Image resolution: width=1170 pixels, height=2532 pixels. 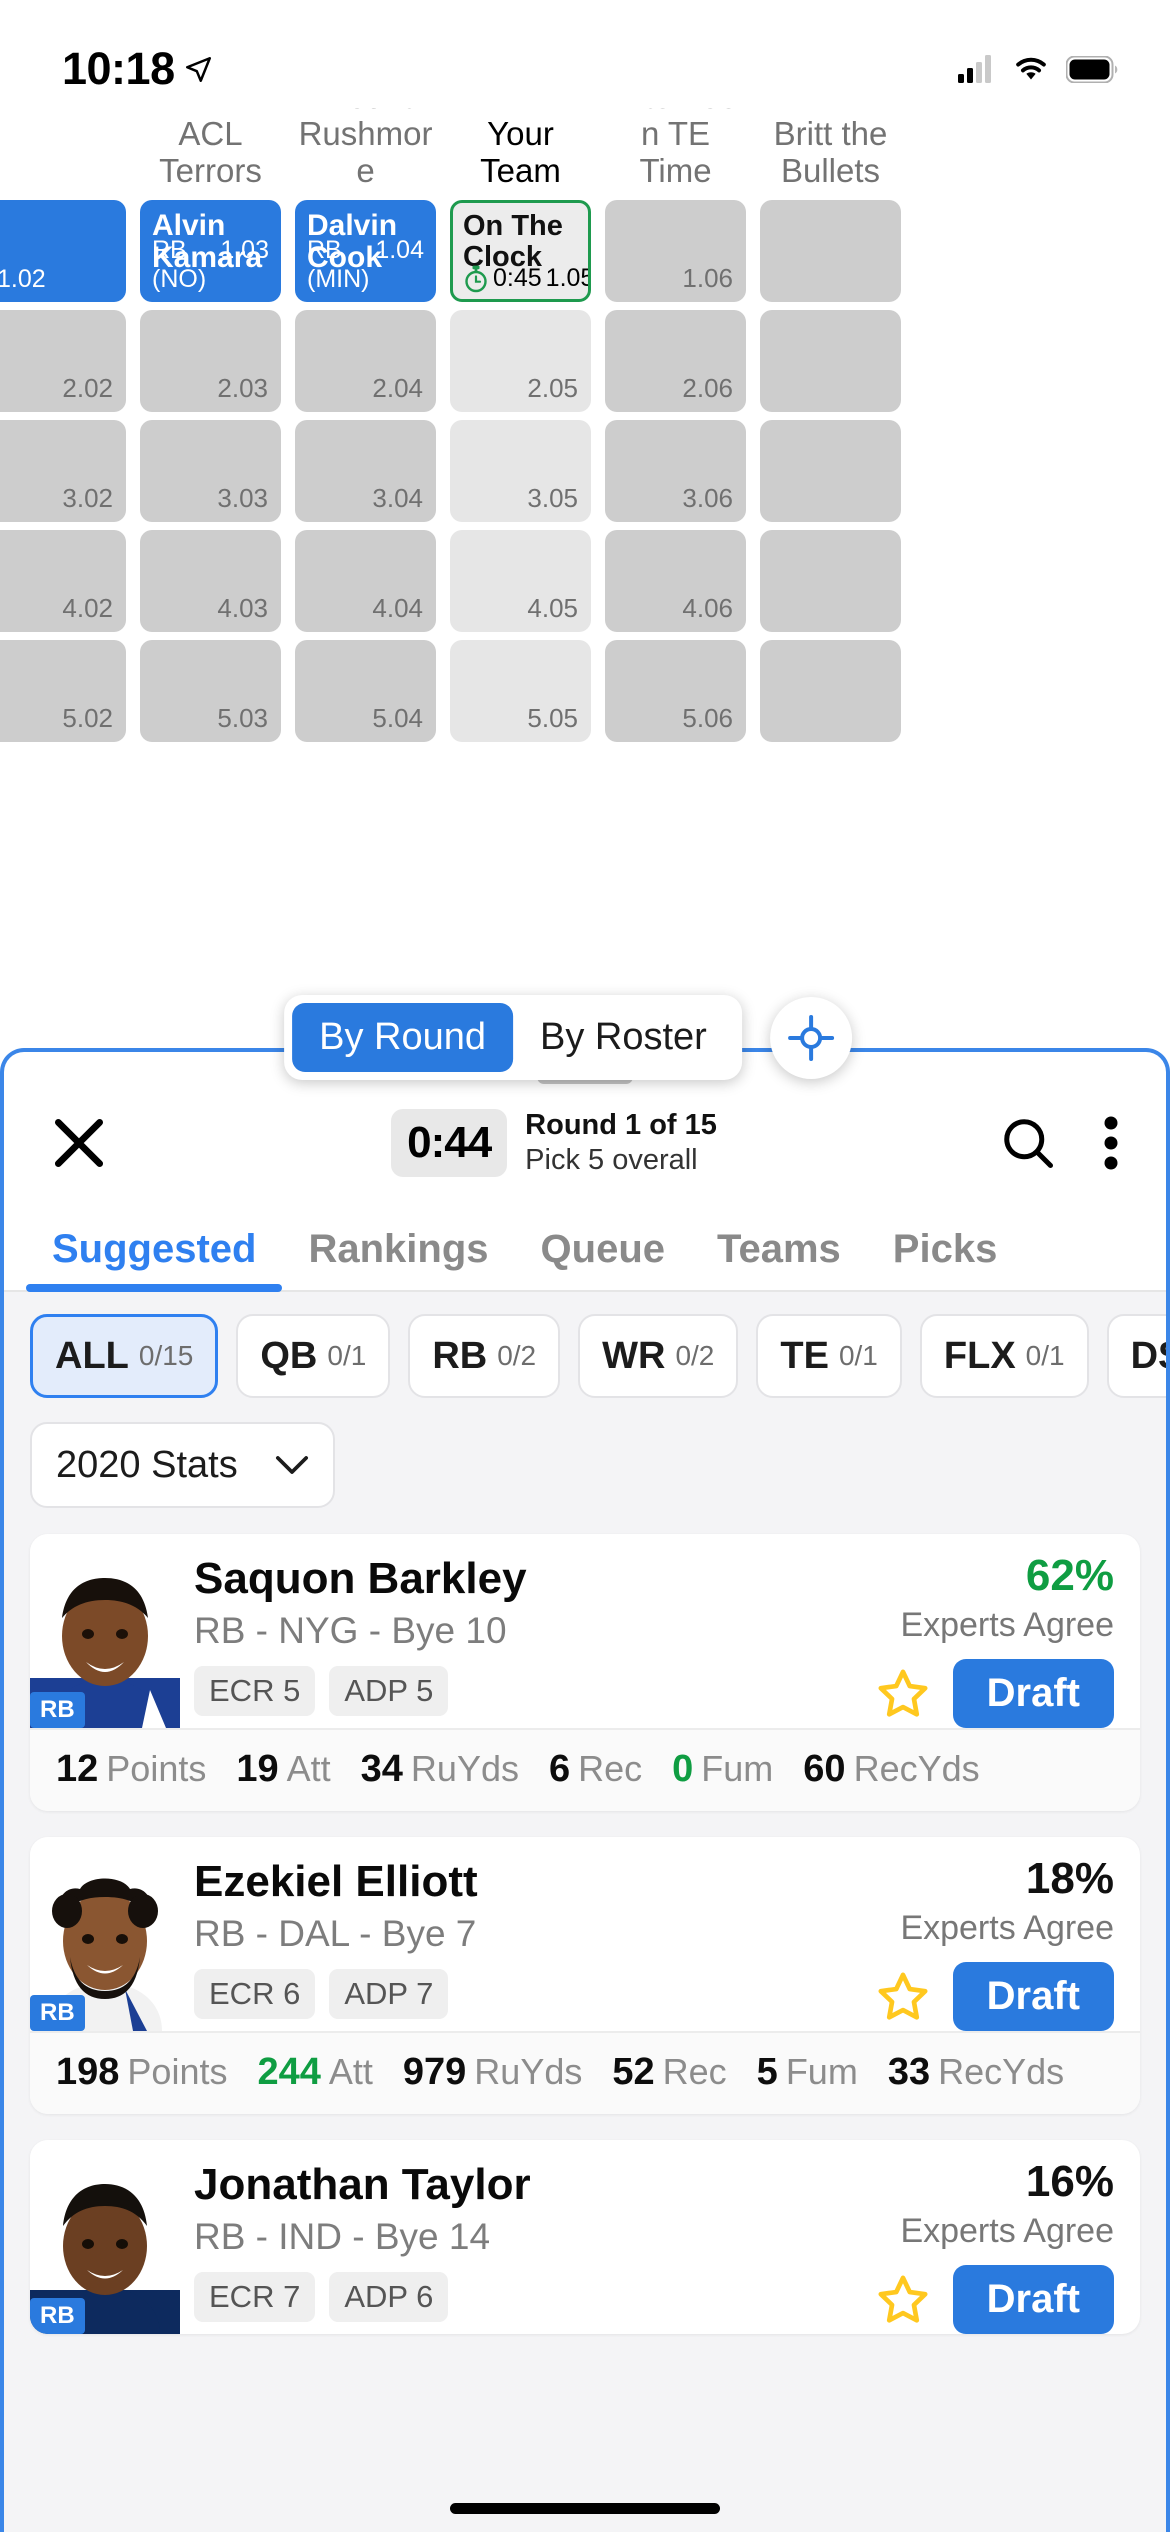 What do you see at coordinates (79, 1143) in the screenshot?
I see `close-x-icon` at bounding box center [79, 1143].